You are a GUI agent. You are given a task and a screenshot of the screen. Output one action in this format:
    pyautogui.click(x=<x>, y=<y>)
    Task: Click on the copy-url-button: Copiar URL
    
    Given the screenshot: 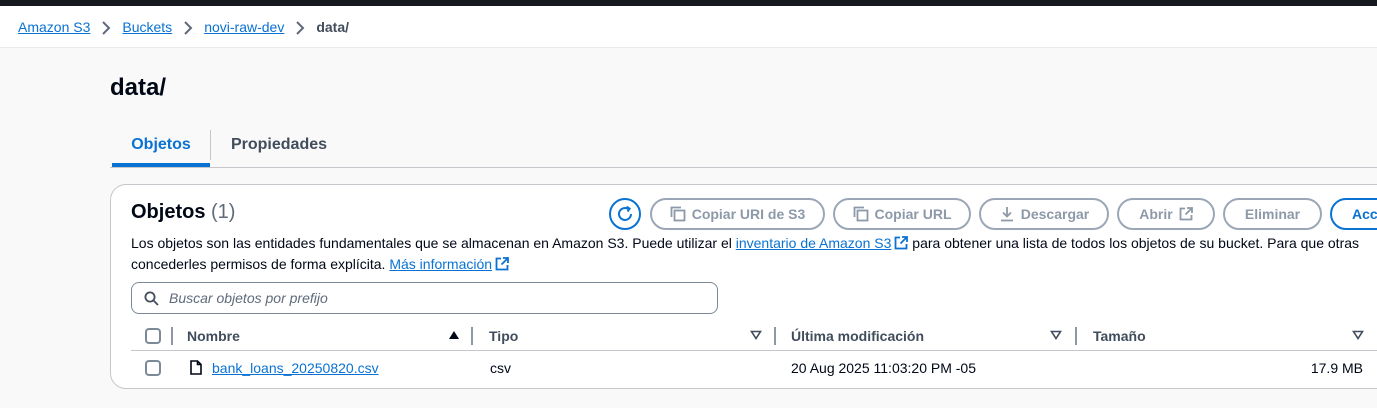 What is the action you would take?
    pyautogui.click(x=902, y=214)
    